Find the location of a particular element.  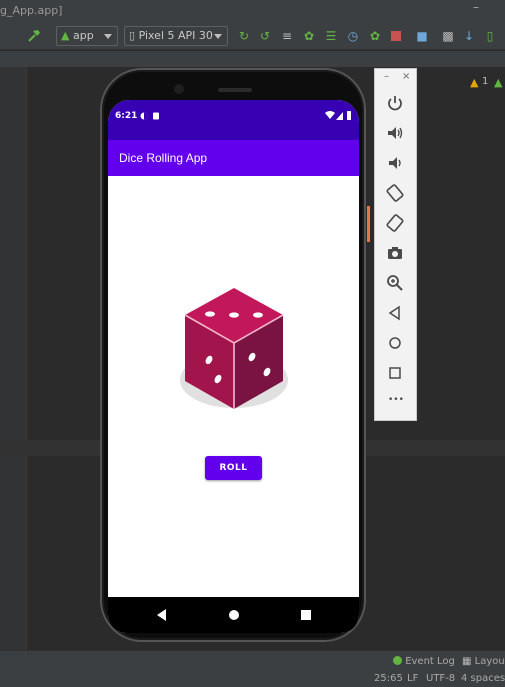

layout-inspector-button: ▦ Layout is located at coordinates (483, 661).